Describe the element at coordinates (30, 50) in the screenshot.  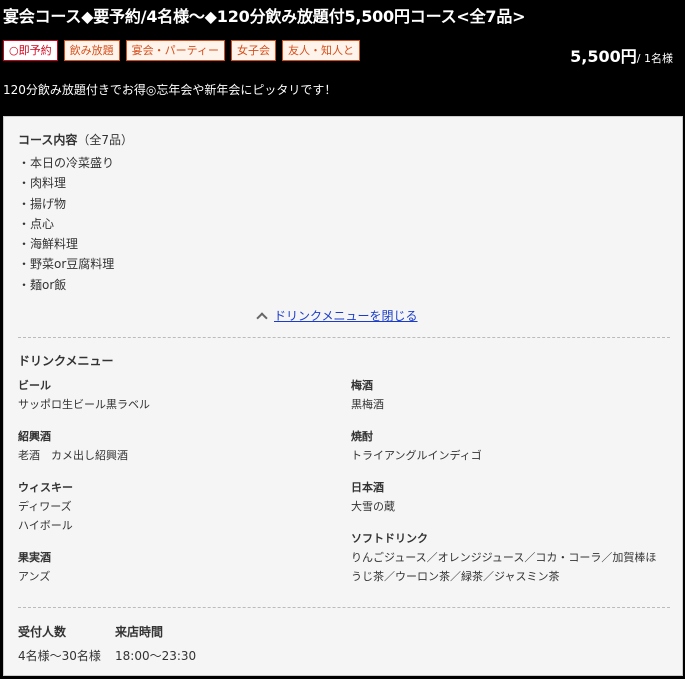
I see `tag-instant-reservation: ○即予約` at that location.